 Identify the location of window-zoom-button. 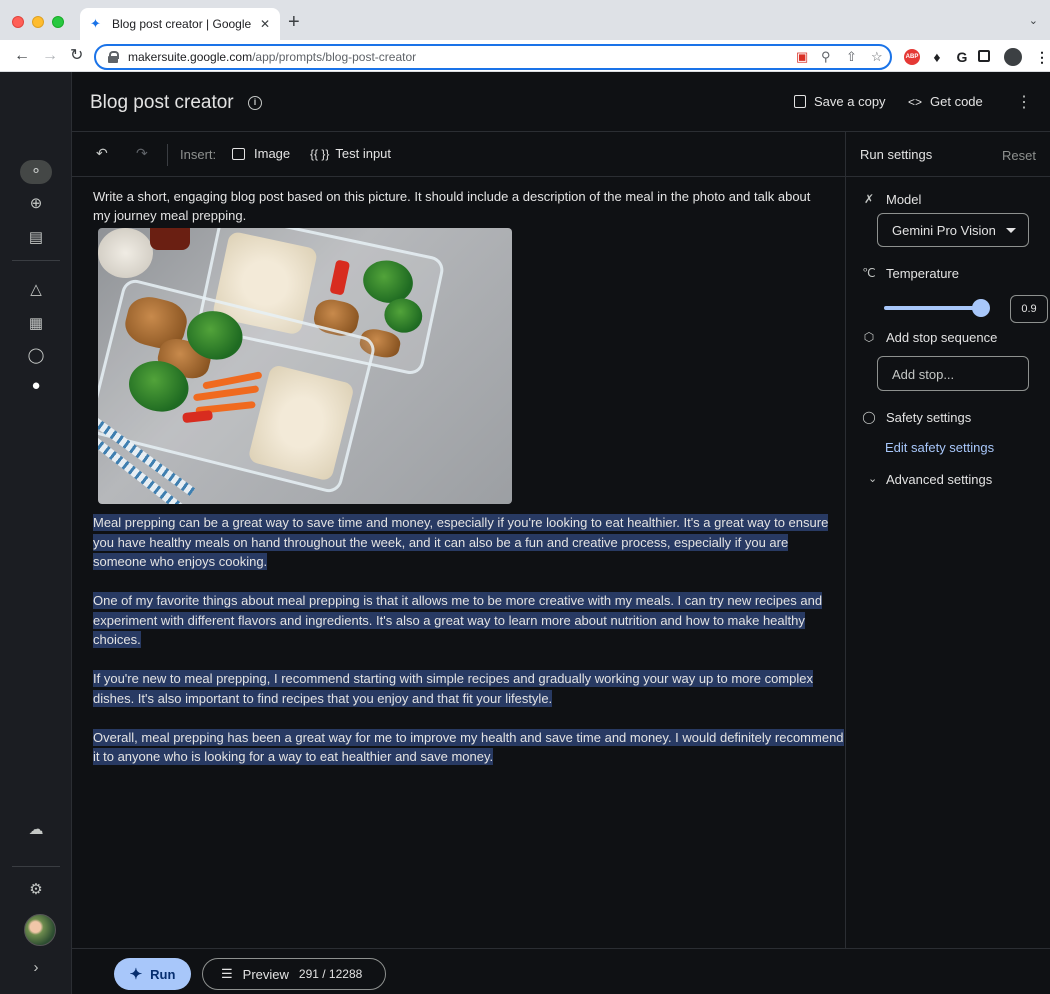
(58, 22).